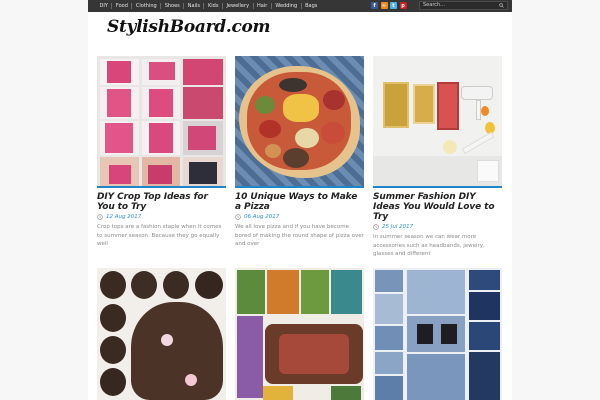 This screenshot has height=400, width=600. I want to click on search-input, so click(458, 5).